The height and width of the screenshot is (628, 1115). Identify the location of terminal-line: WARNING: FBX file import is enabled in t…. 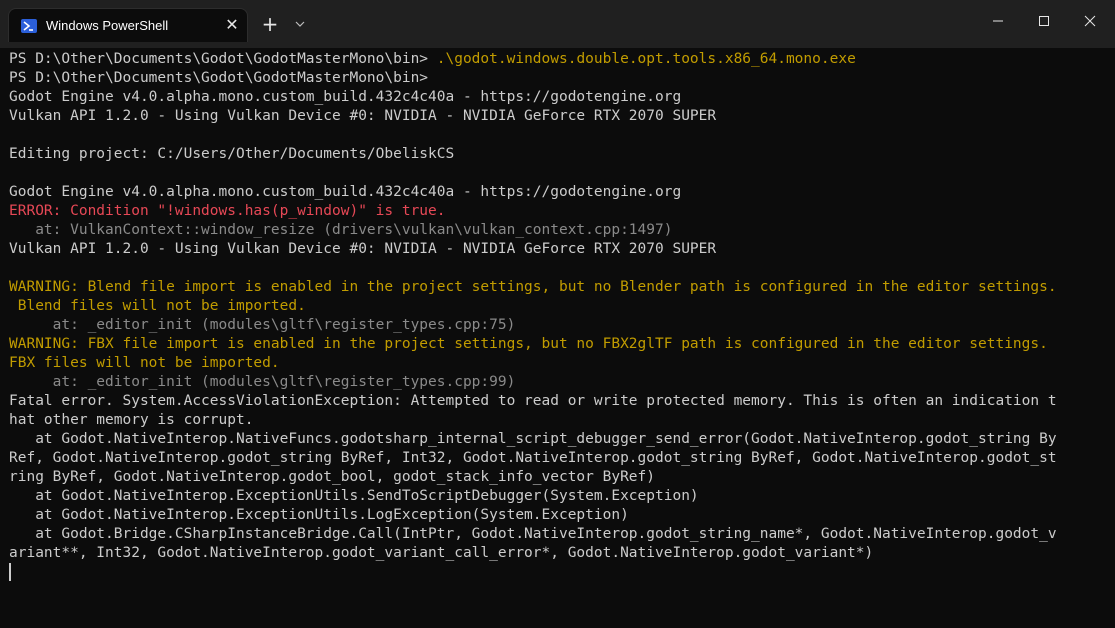
(559, 344).